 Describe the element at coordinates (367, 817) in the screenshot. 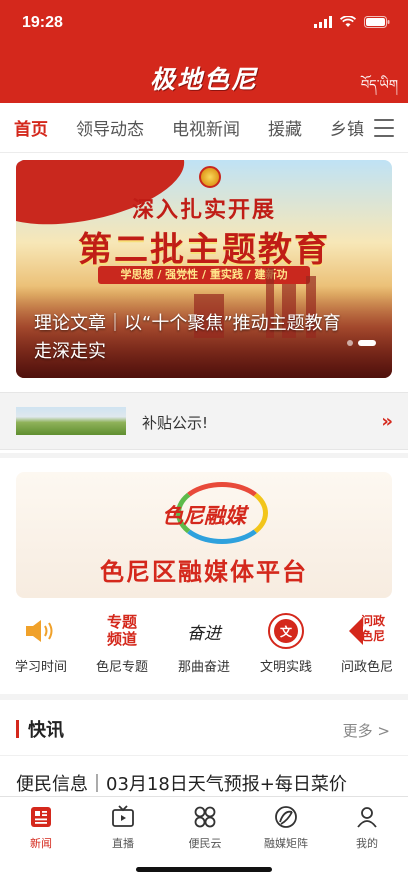

I see `user-icon` at that location.